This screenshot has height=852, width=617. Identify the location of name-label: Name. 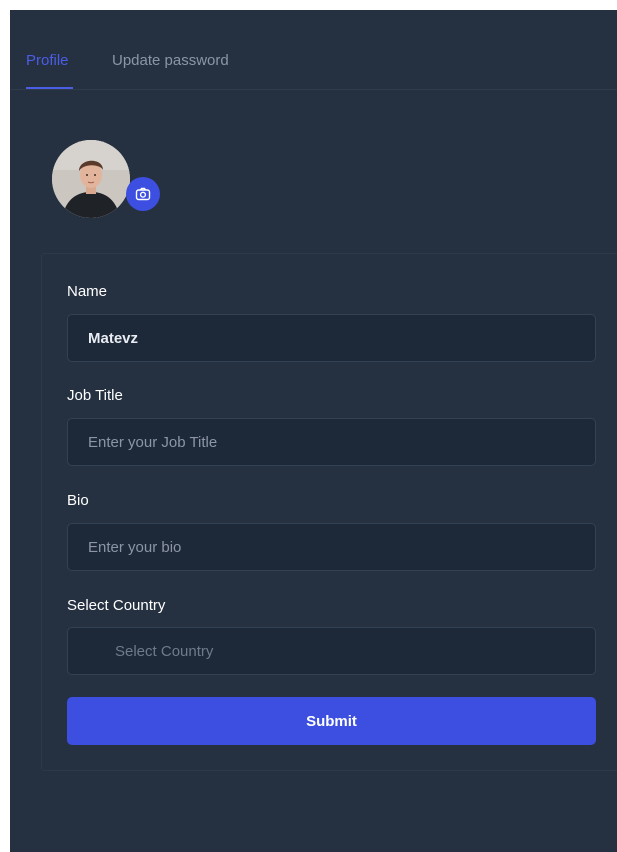
(87, 291).